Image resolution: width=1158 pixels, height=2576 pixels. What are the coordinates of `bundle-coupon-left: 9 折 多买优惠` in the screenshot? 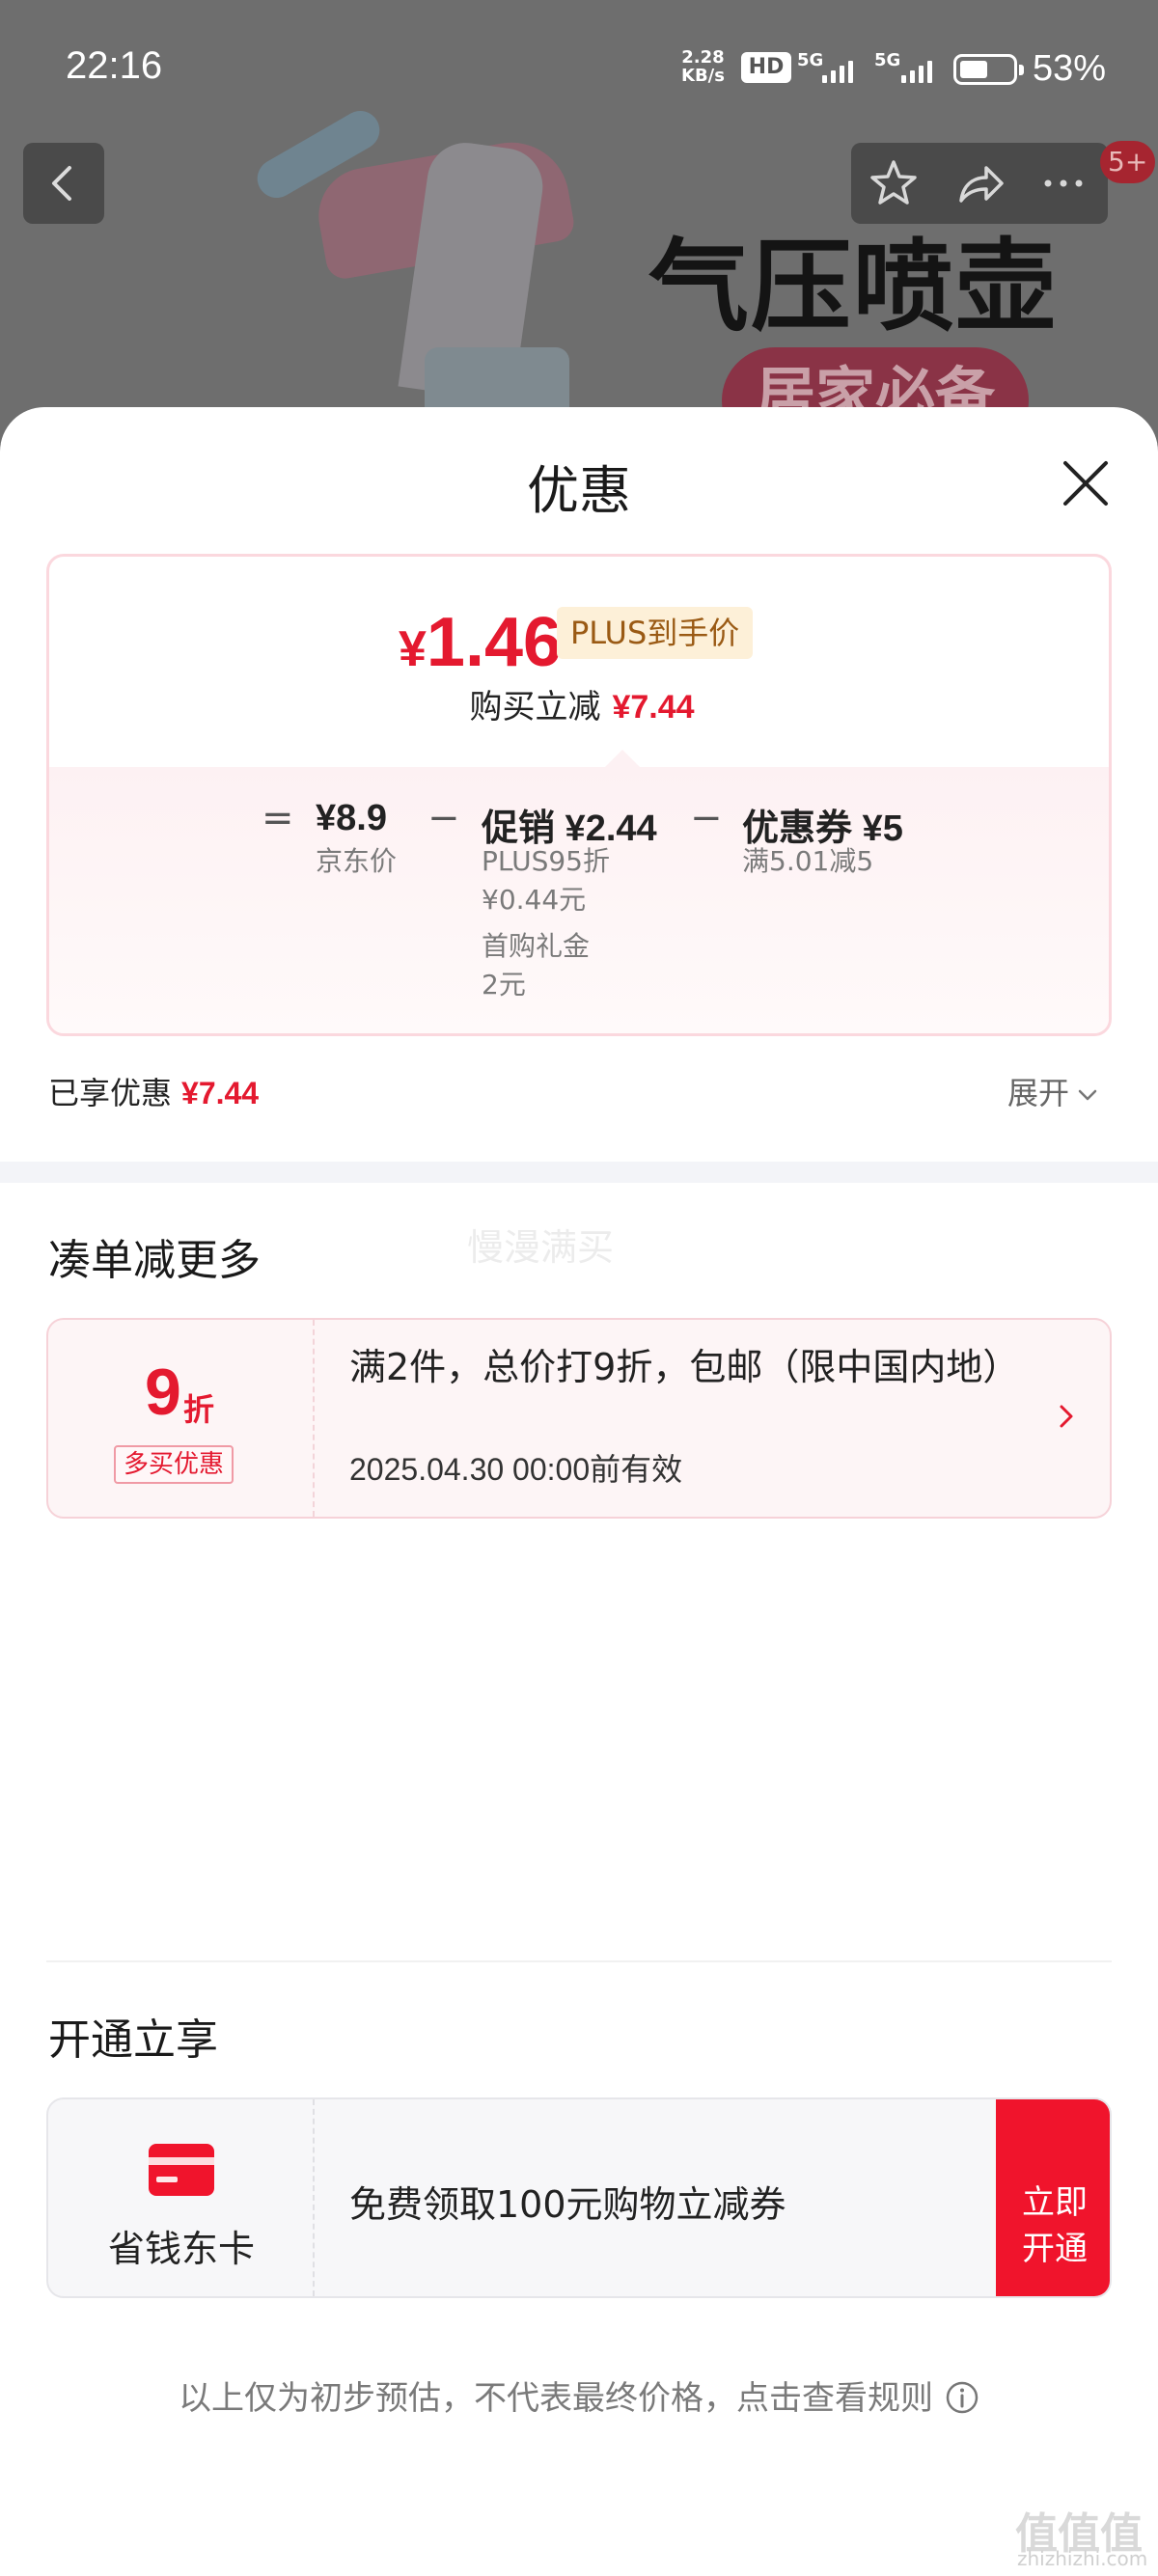 It's located at (181, 1419).